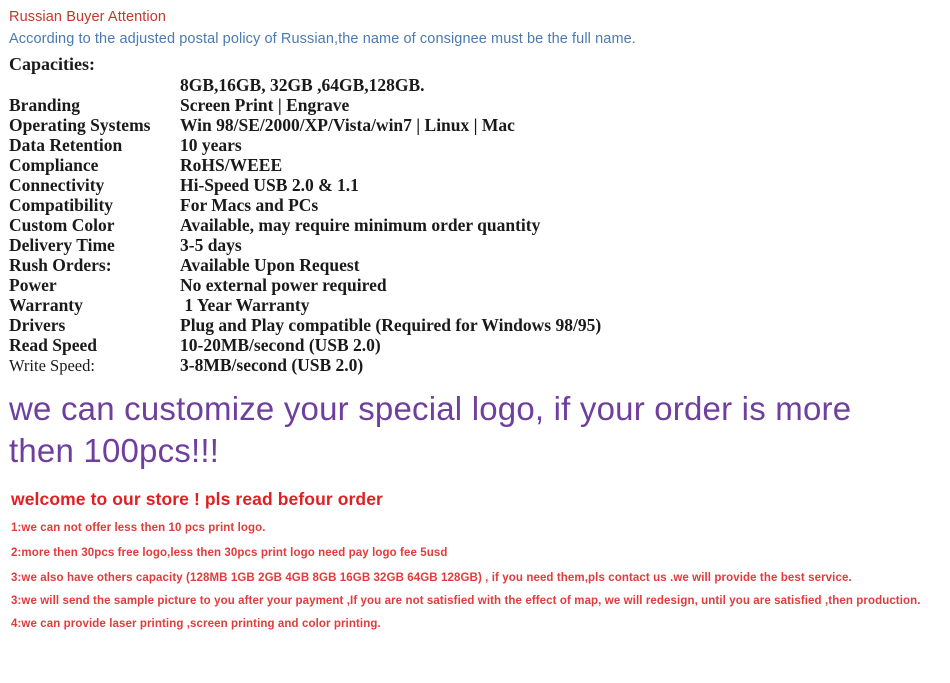  Describe the element at coordinates (54, 165) in the screenshot. I see `spec-label: Compliance` at that location.